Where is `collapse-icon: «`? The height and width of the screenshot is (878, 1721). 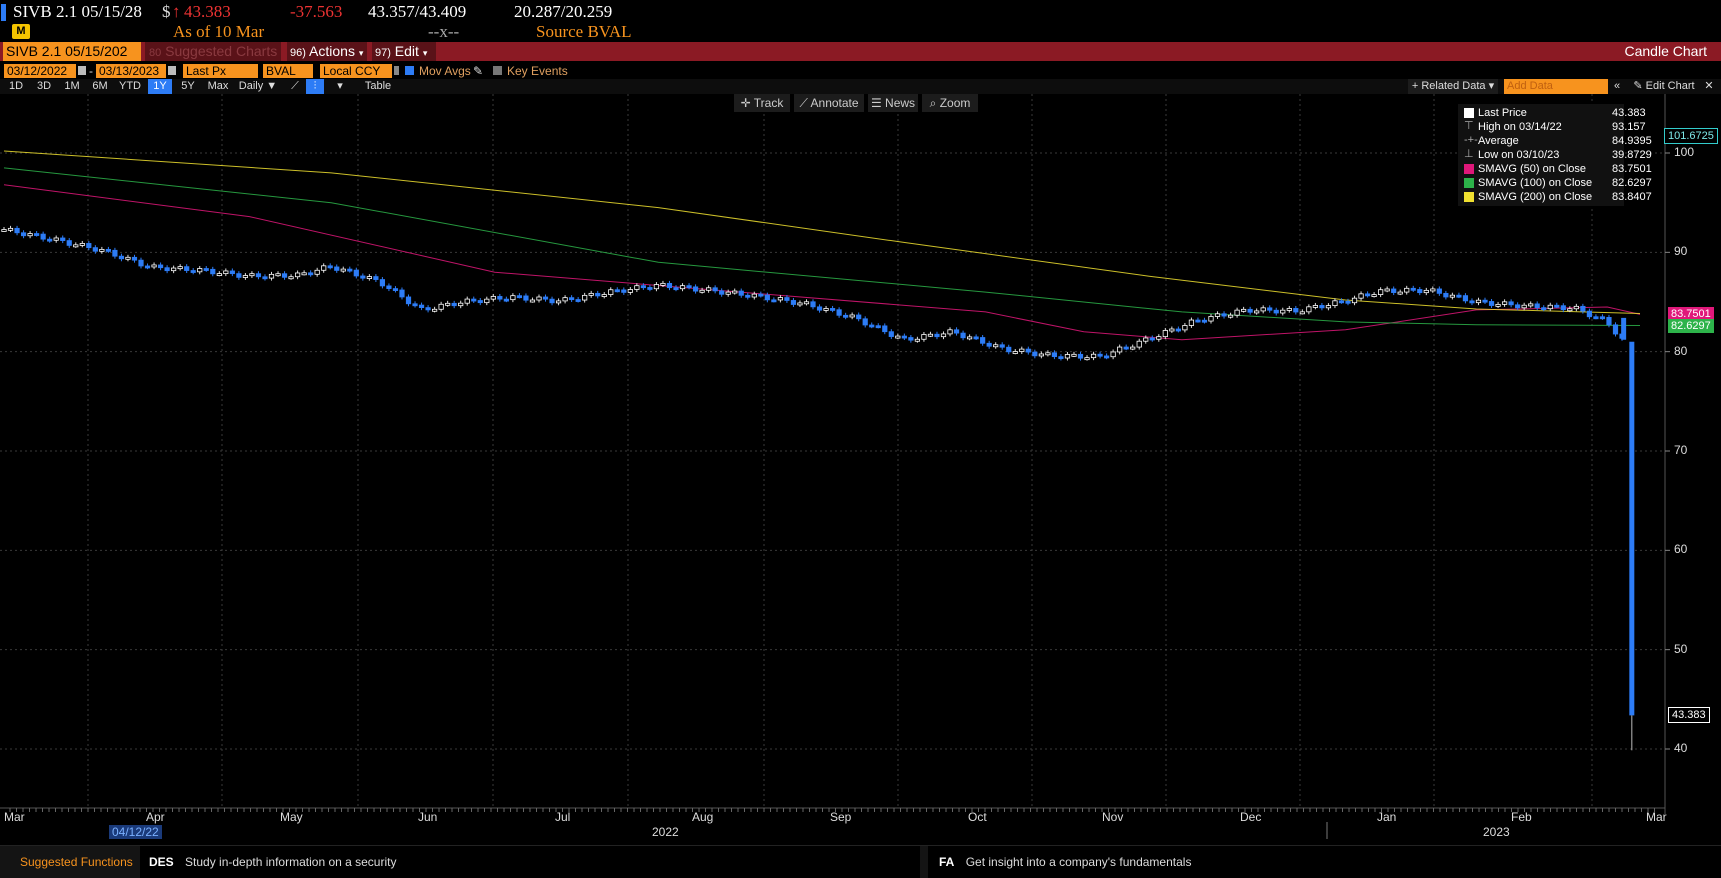
collapse-icon: « is located at coordinates (1617, 86).